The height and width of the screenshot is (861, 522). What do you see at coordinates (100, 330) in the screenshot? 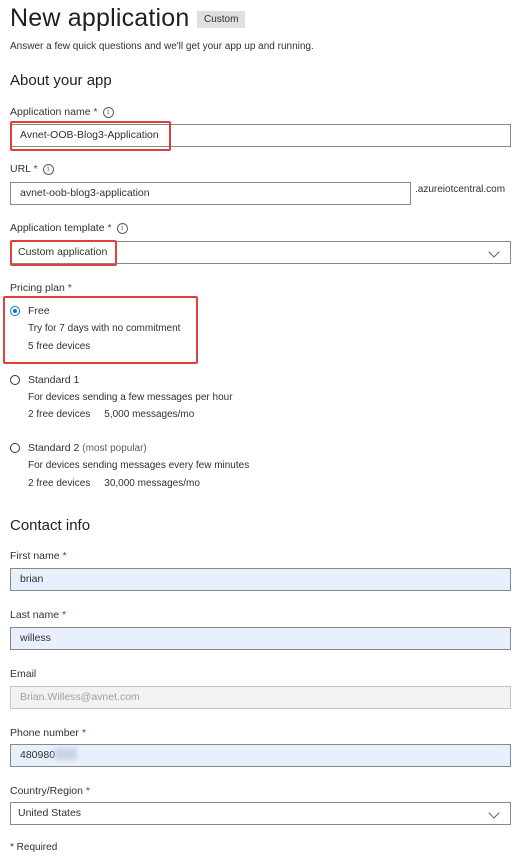
I see `plan-free-highlight` at bounding box center [100, 330].